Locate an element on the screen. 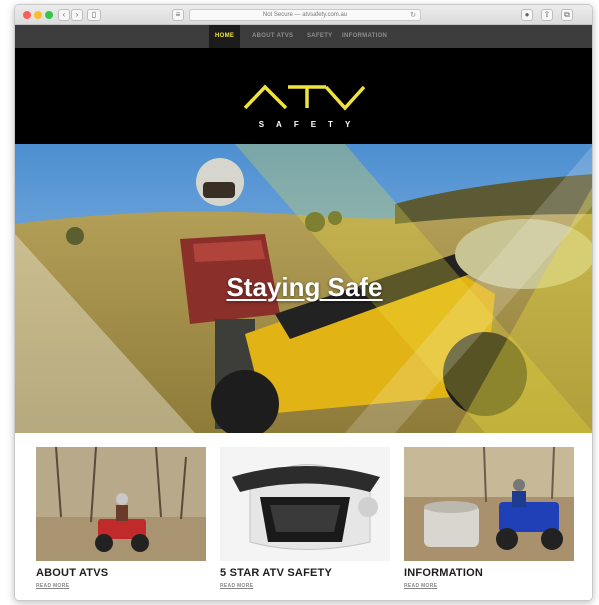 The width and height of the screenshot is (599, 605). card-image-5-star-atv-safety is located at coordinates (305, 504).